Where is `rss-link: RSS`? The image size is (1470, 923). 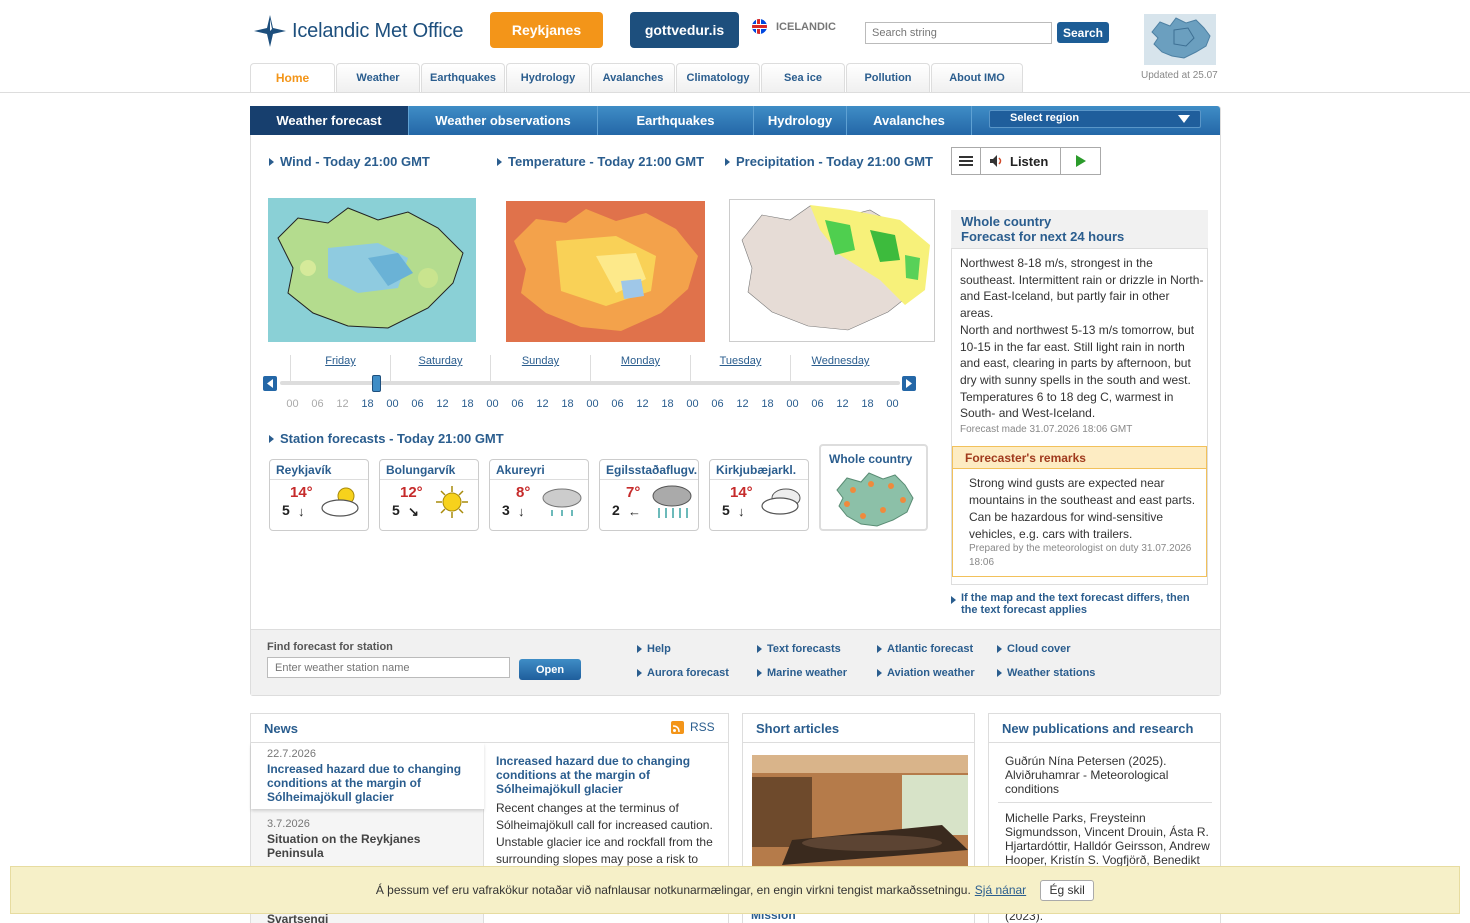
rss-link: RSS is located at coordinates (693, 727).